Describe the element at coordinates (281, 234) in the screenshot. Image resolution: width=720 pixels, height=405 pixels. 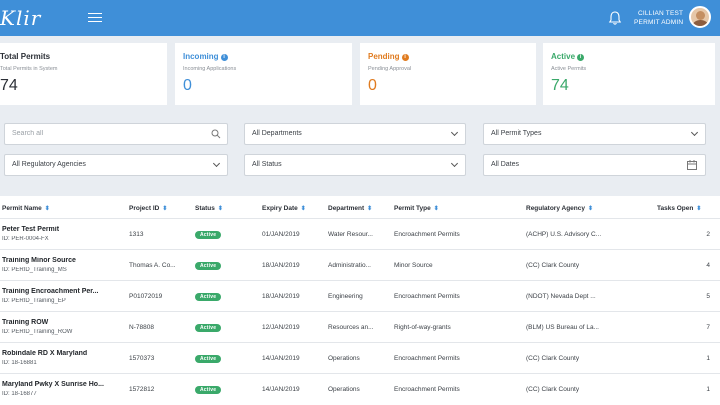
I see `expiry-date: 01/JAN/2019` at that location.